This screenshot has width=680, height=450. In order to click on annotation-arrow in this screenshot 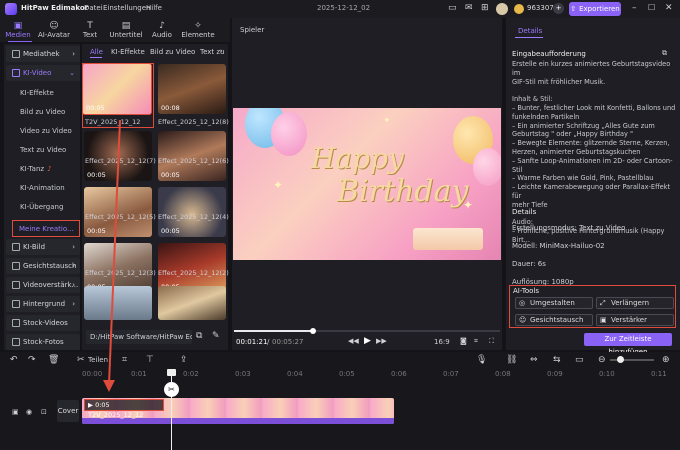, I will do `click(112, 255)`.